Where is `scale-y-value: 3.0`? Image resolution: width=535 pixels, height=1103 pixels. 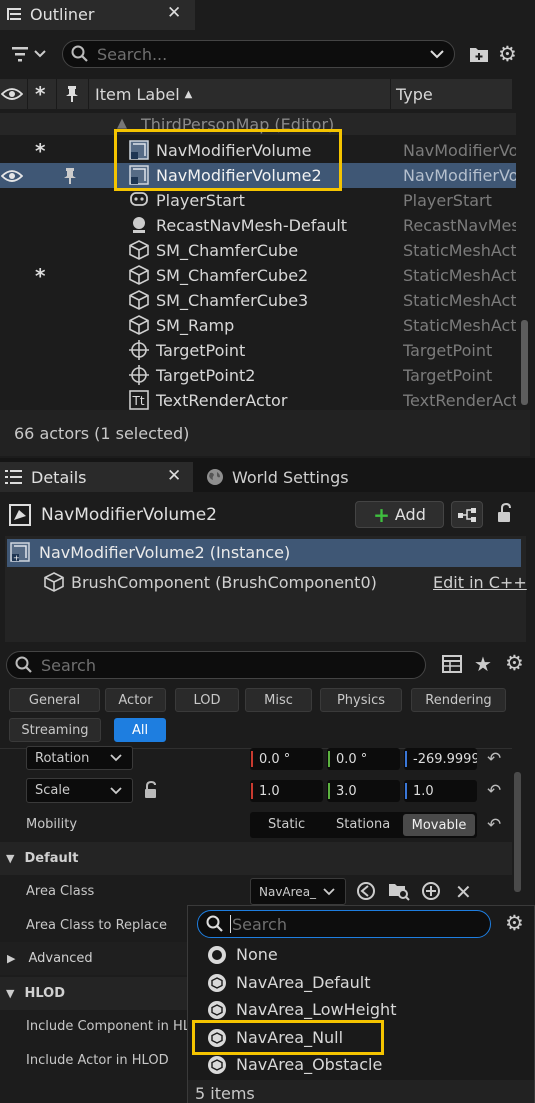 scale-y-value: 3.0 is located at coordinates (346, 791).